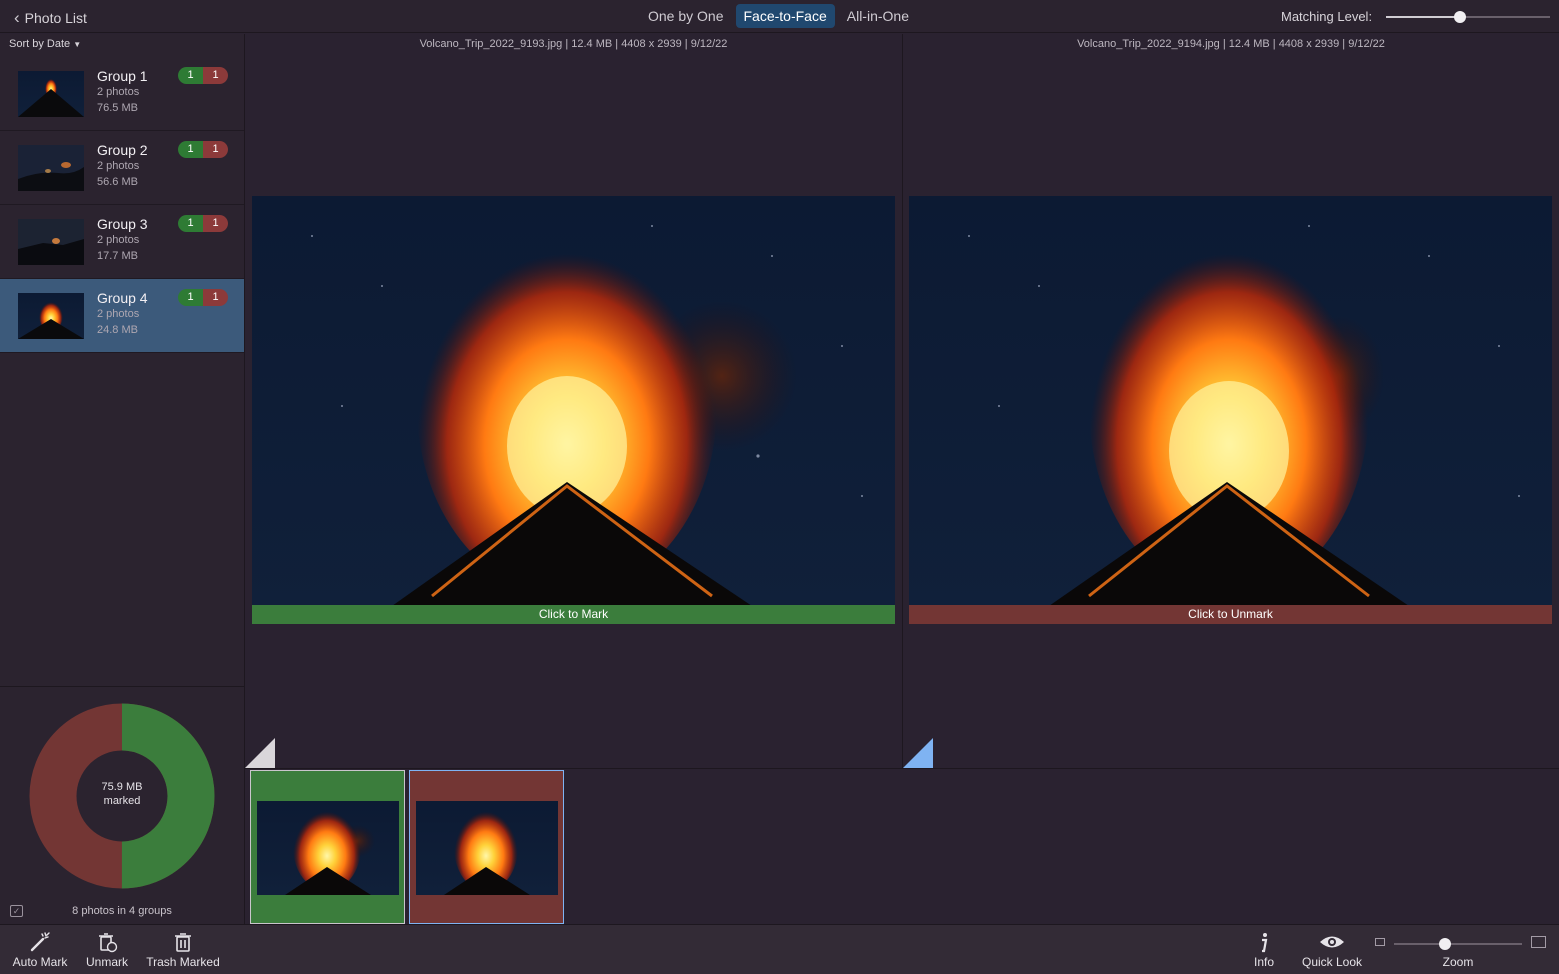  I want to click on trash-icon, so click(183, 942).